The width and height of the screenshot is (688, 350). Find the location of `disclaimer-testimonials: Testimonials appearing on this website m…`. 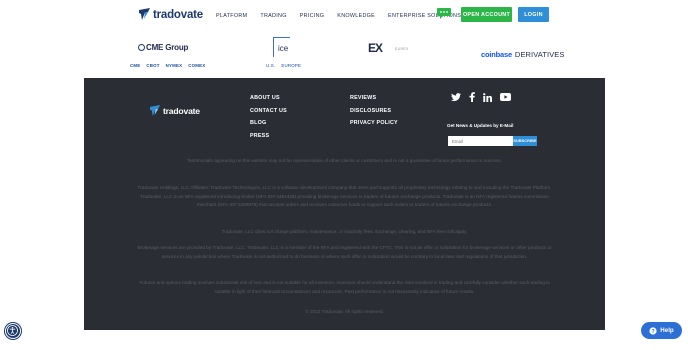

disclaimer-testimonials: Testimonials appearing on this website m… is located at coordinates (344, 160).